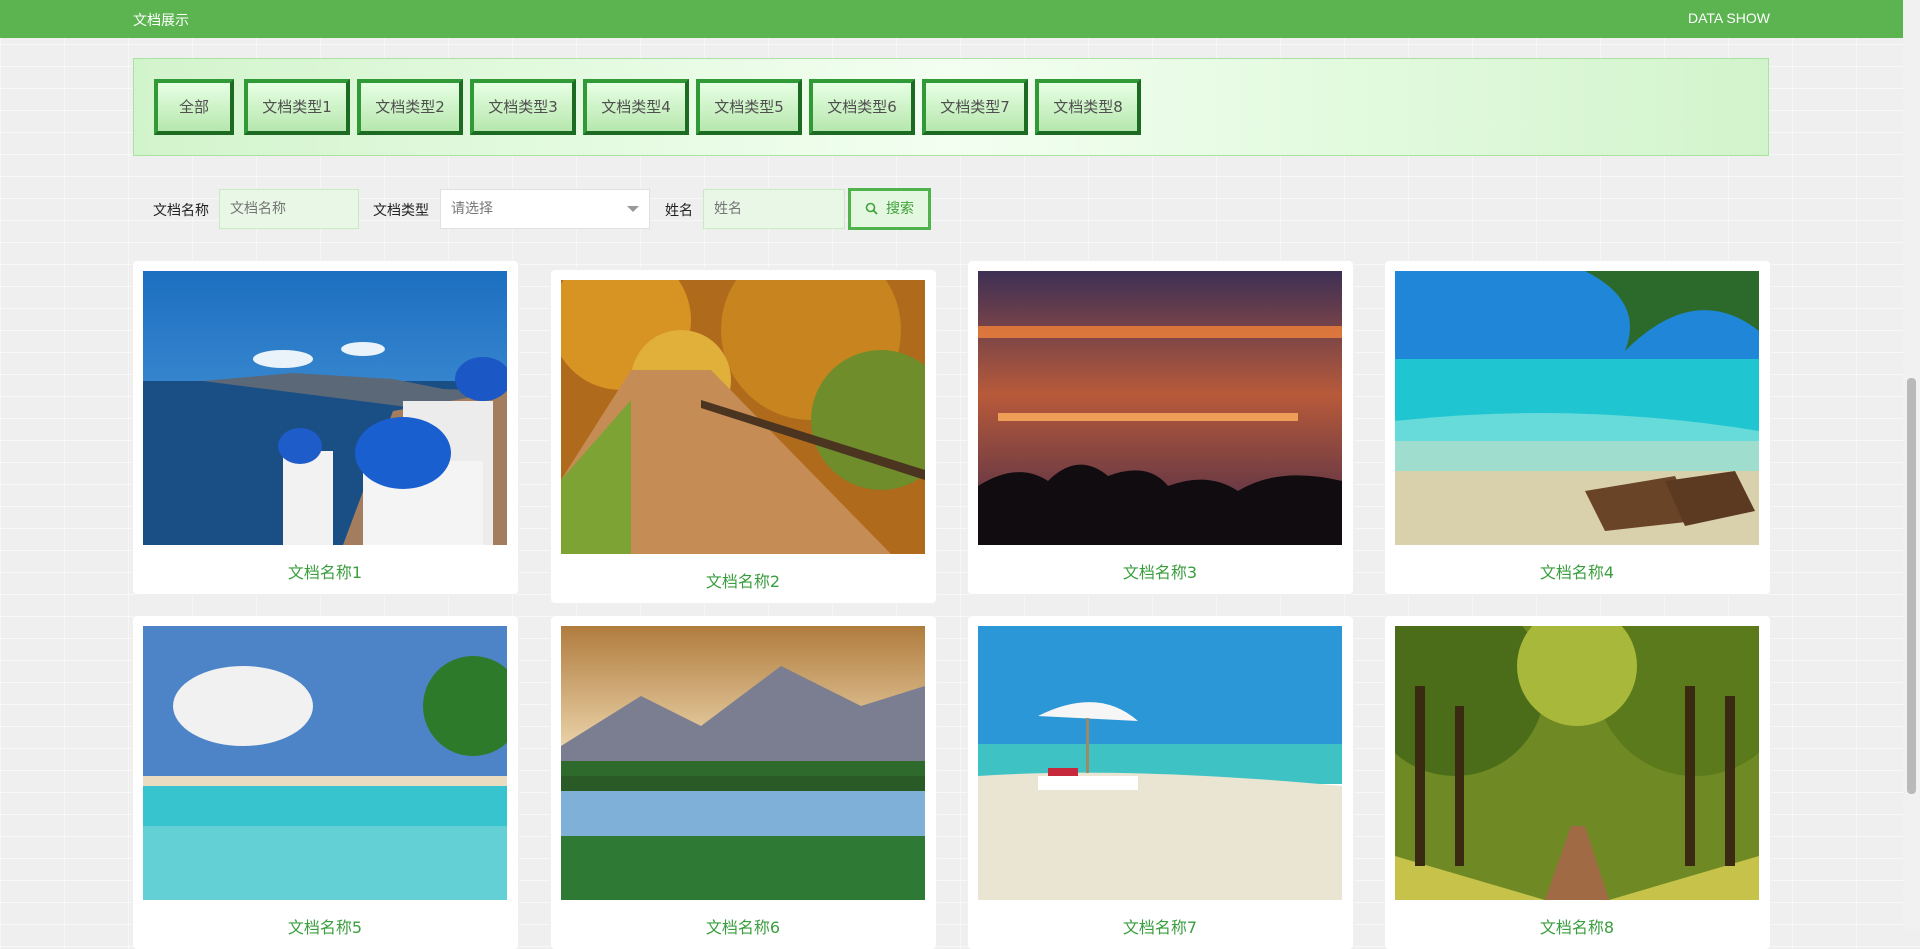  I want to click on top-navbar: 文档展示 DATA SHOW, so click(951, 19).